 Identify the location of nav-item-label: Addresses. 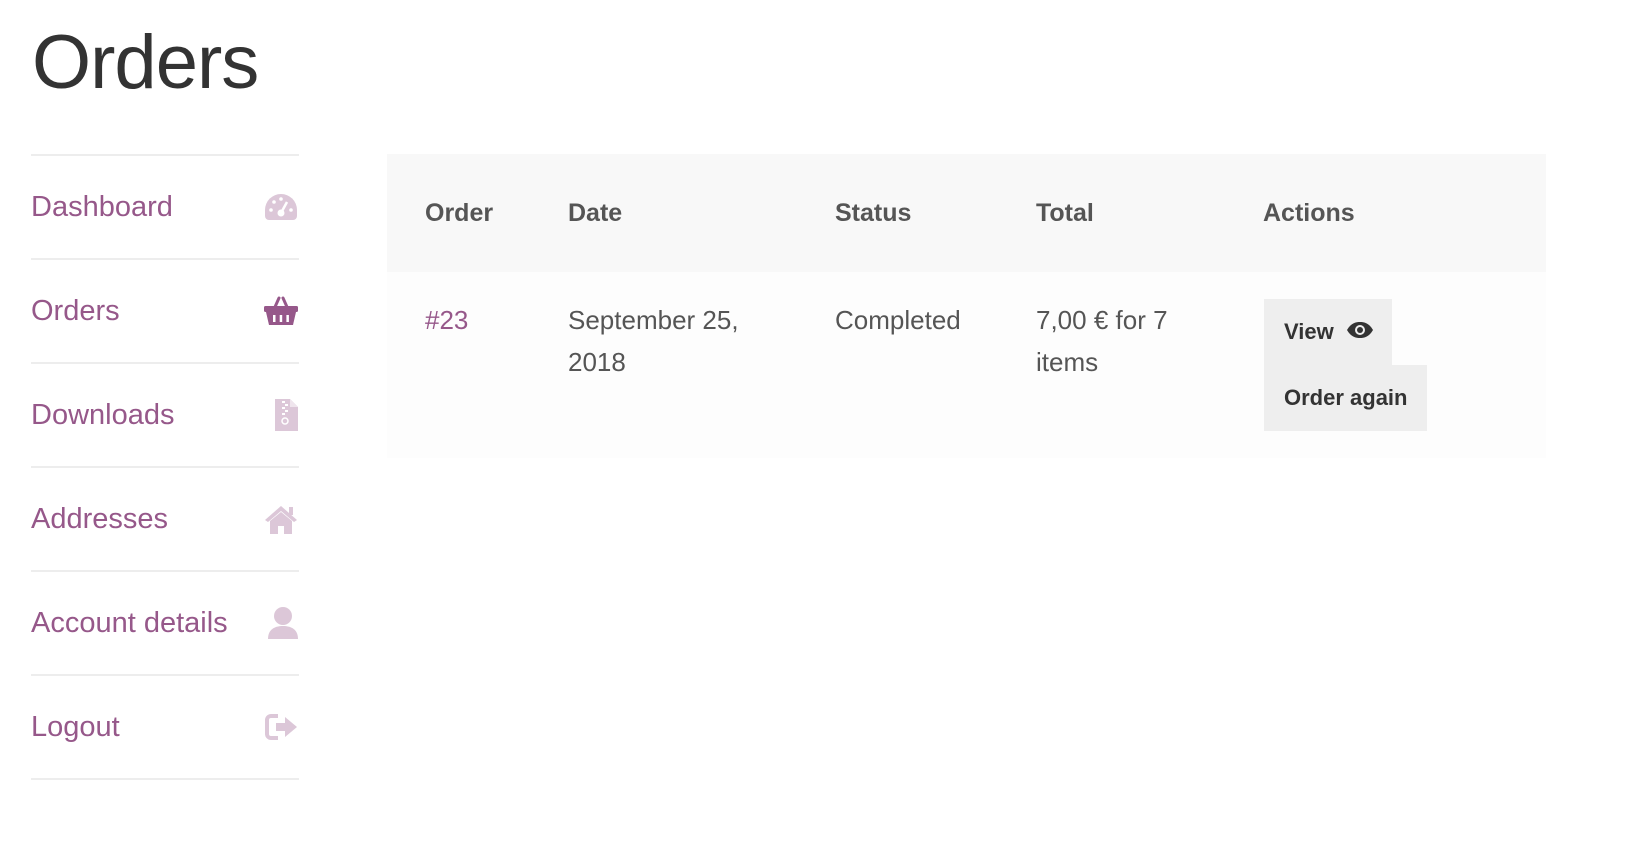
(100, 518).